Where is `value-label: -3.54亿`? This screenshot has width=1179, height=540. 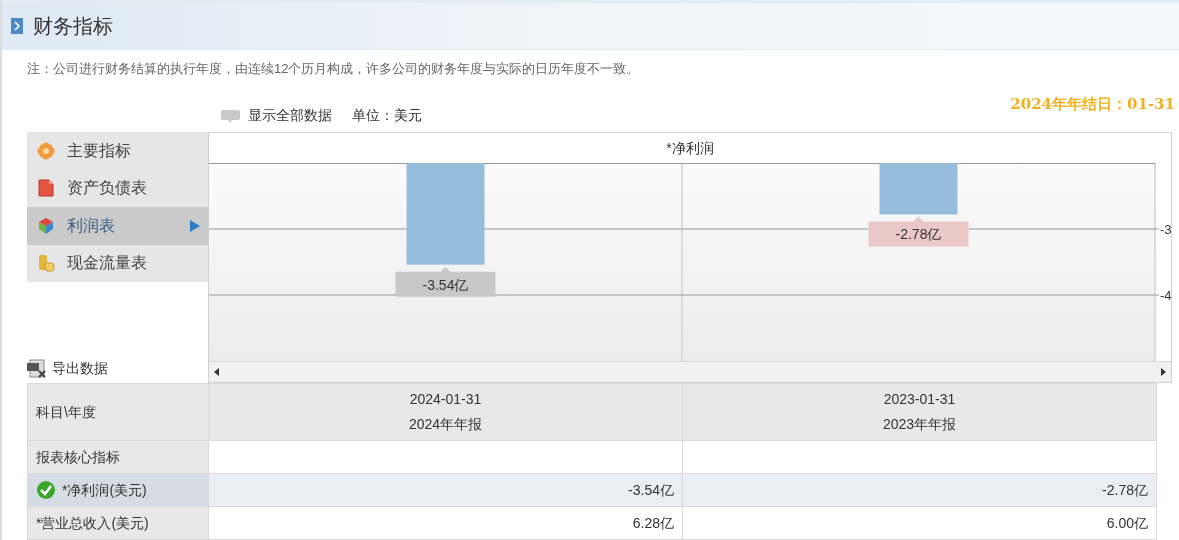 value-label: -3.54亿 is located at coordinates (445, 281).